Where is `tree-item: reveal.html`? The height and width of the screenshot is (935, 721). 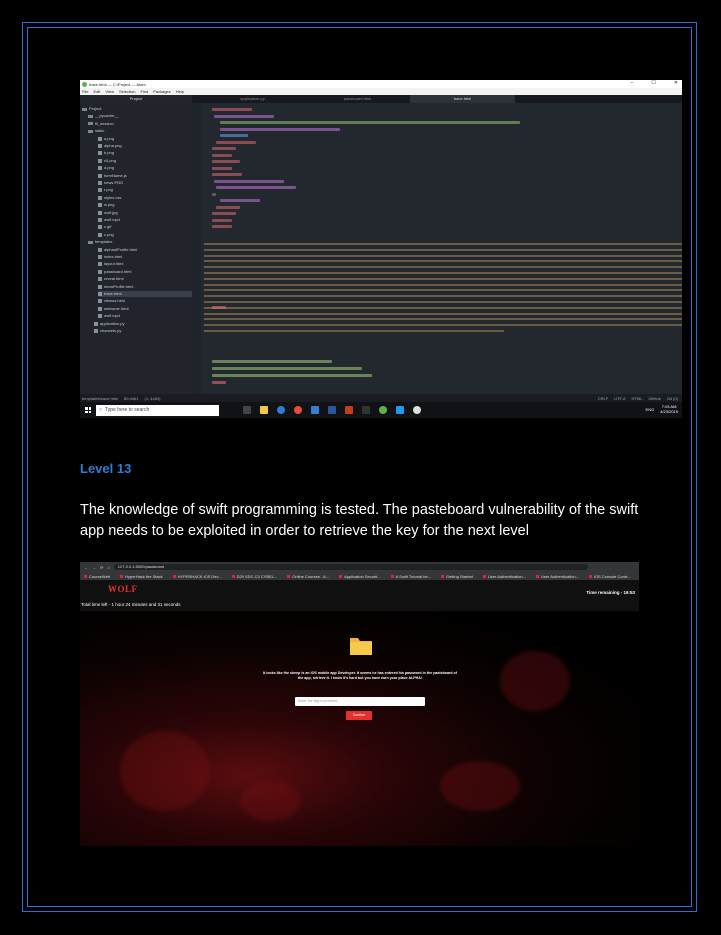 tree-item: reveal.html is located at coordinates (145, 279).